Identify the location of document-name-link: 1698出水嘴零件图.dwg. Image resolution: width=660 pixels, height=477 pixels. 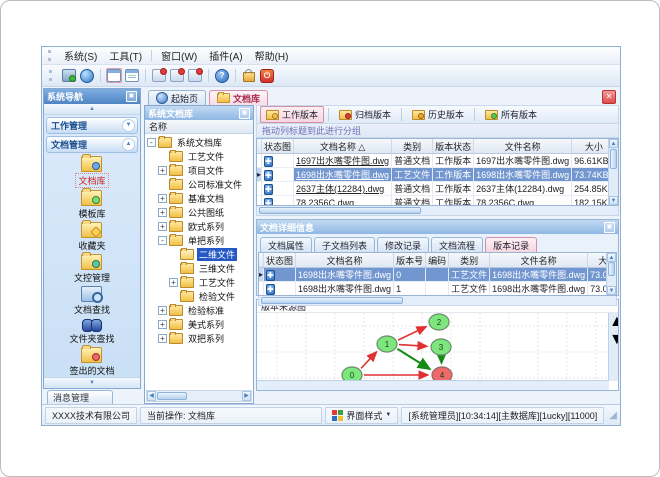
(342, 175).